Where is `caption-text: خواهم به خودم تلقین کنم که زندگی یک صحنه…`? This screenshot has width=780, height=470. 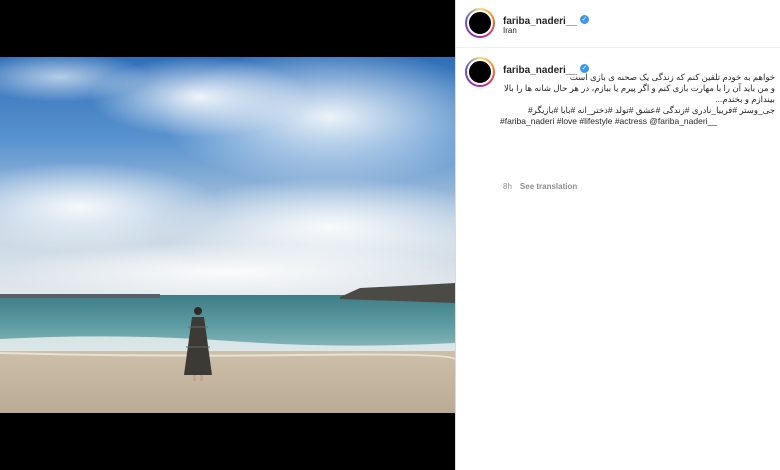 caption-text: خواهم به خودم تلقین کنم که زندگی یک صحنه… is located at coordinates (637, 99).